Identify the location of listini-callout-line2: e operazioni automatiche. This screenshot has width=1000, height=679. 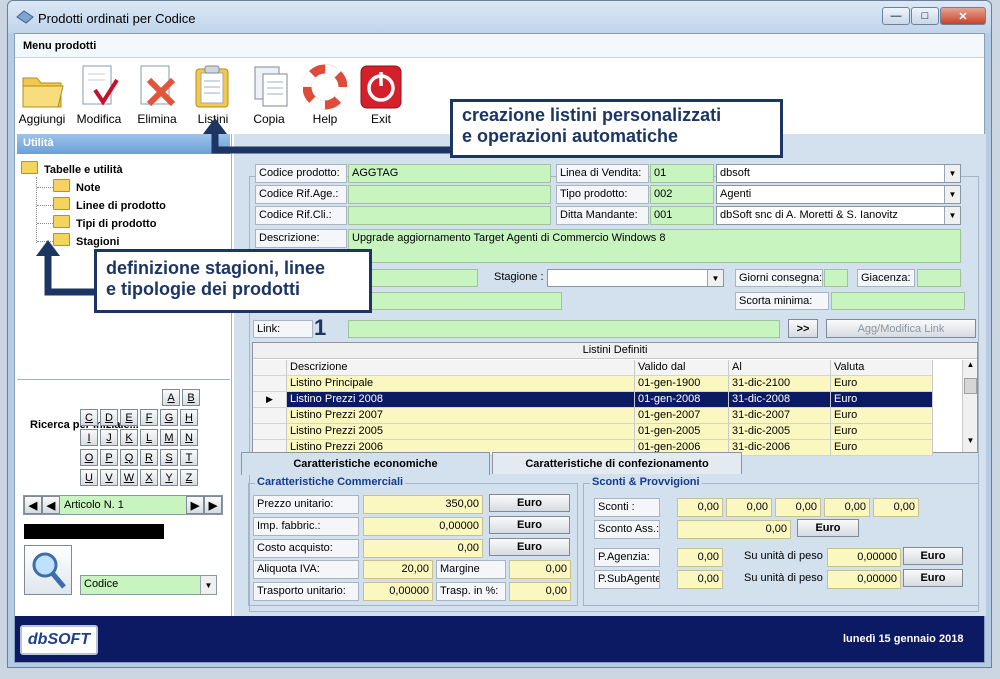
(570, 136).